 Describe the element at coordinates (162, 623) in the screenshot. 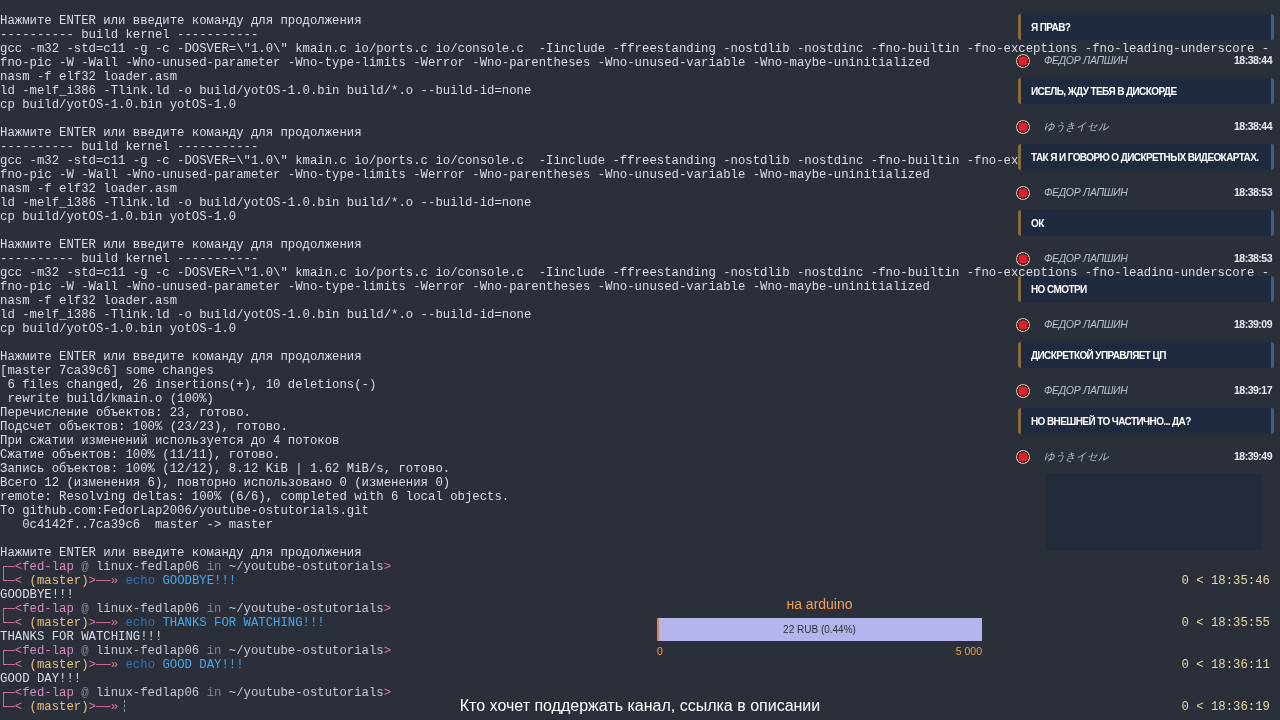

I see `prompt-line: └─< (master)>──» echo THANKS FOR WATCHING!!!` at that location.